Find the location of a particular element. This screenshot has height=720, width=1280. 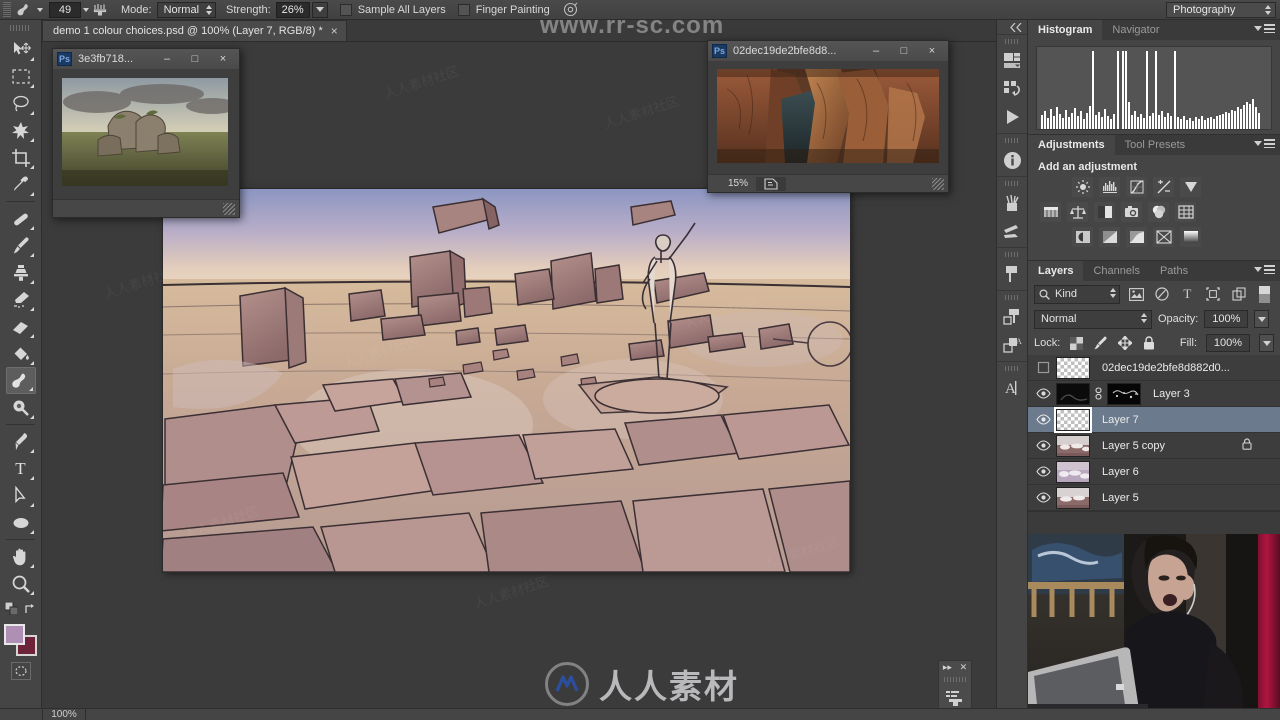

close-icon: ✕ is located at coordinates (964, 667).